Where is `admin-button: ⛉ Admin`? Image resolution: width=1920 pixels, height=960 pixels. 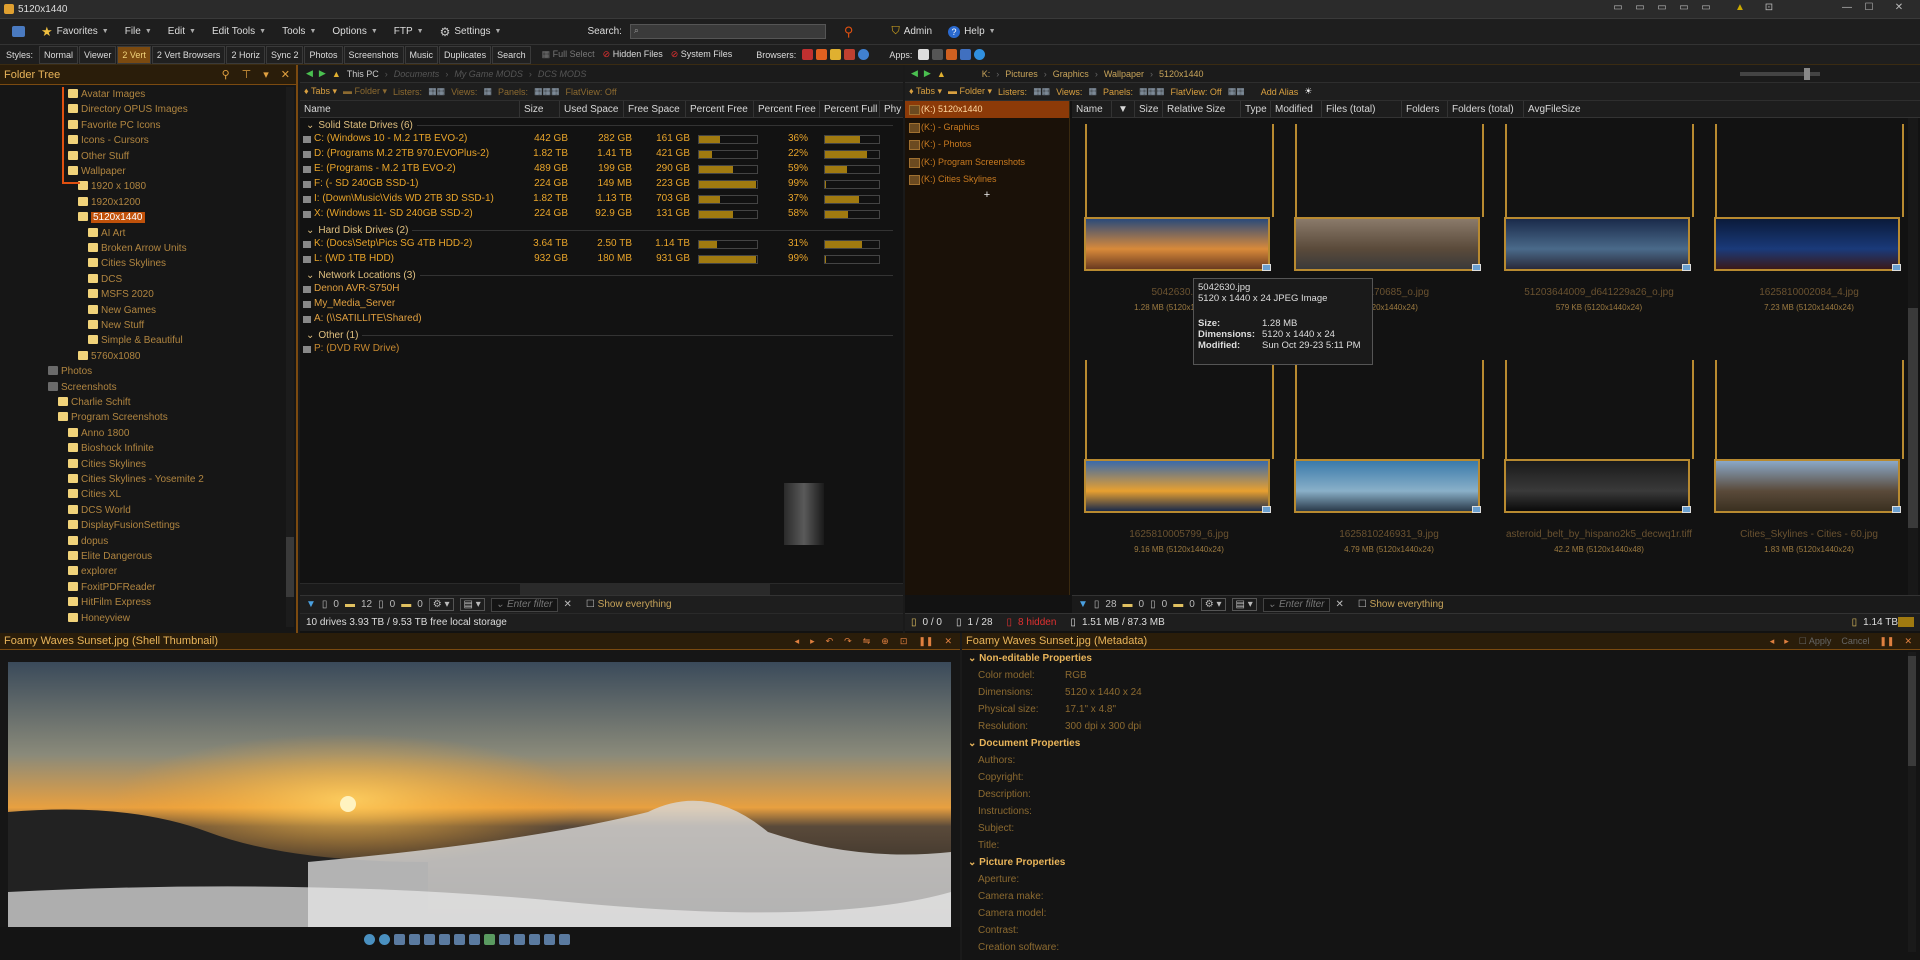
admin-button: ⛉ Admin is located at coordinates (911, 32).